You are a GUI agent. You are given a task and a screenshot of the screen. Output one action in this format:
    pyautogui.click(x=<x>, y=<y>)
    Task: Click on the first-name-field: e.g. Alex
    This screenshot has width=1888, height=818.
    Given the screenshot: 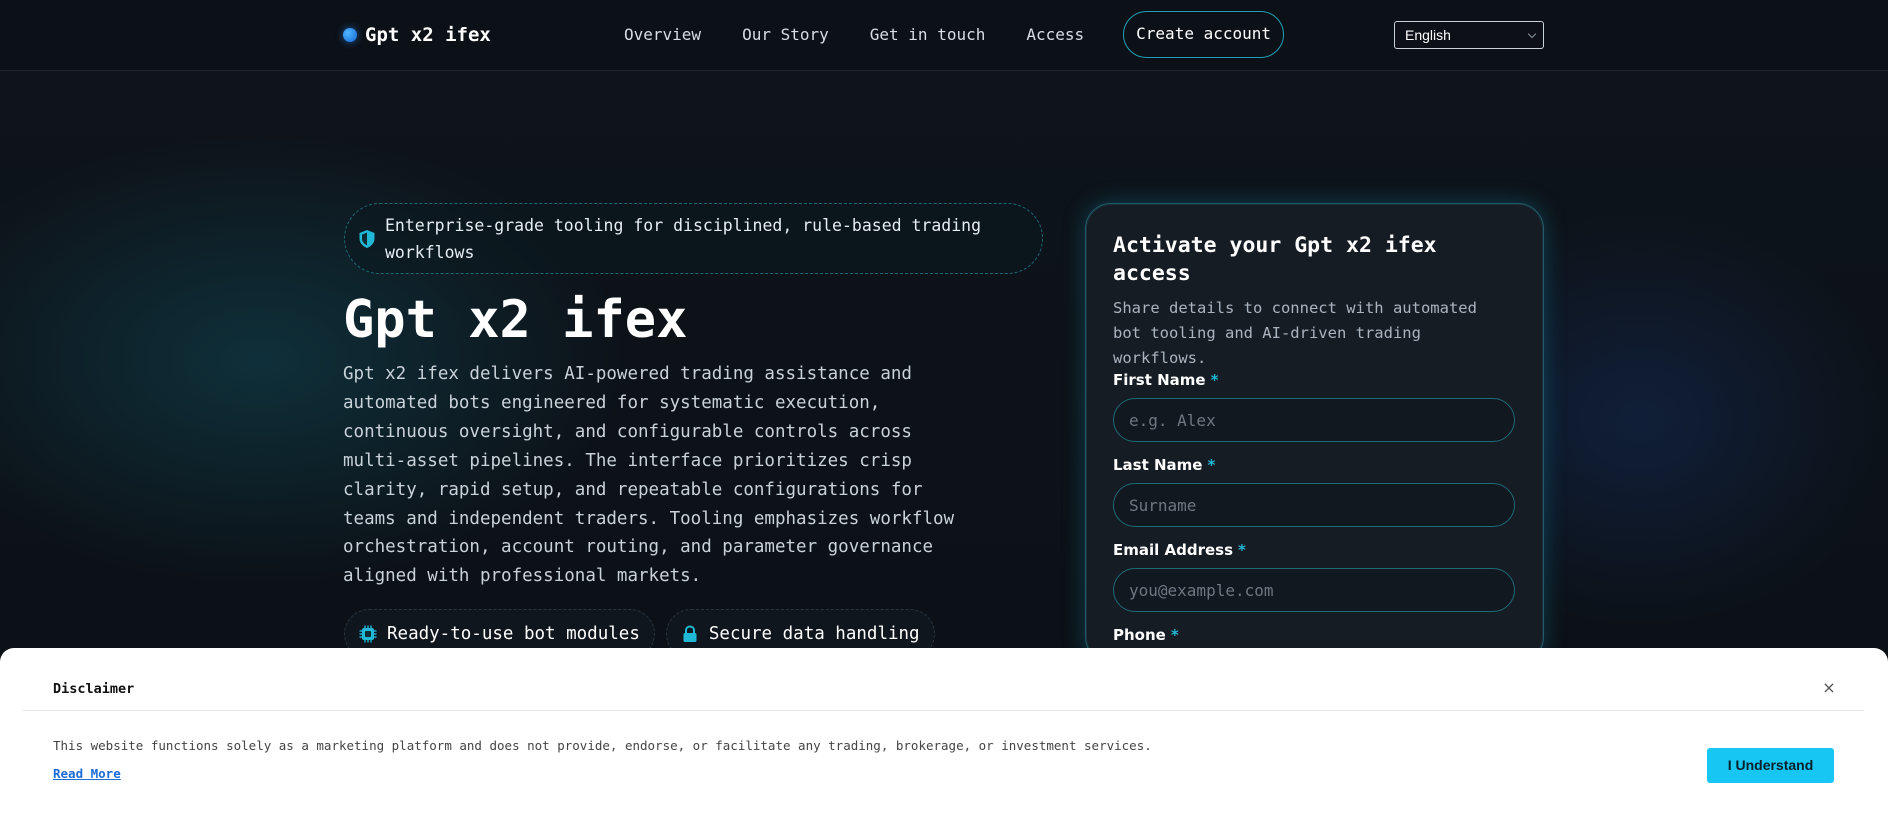 What is the action you would take?
    pyautogui.click(x=1314, y=420)
    